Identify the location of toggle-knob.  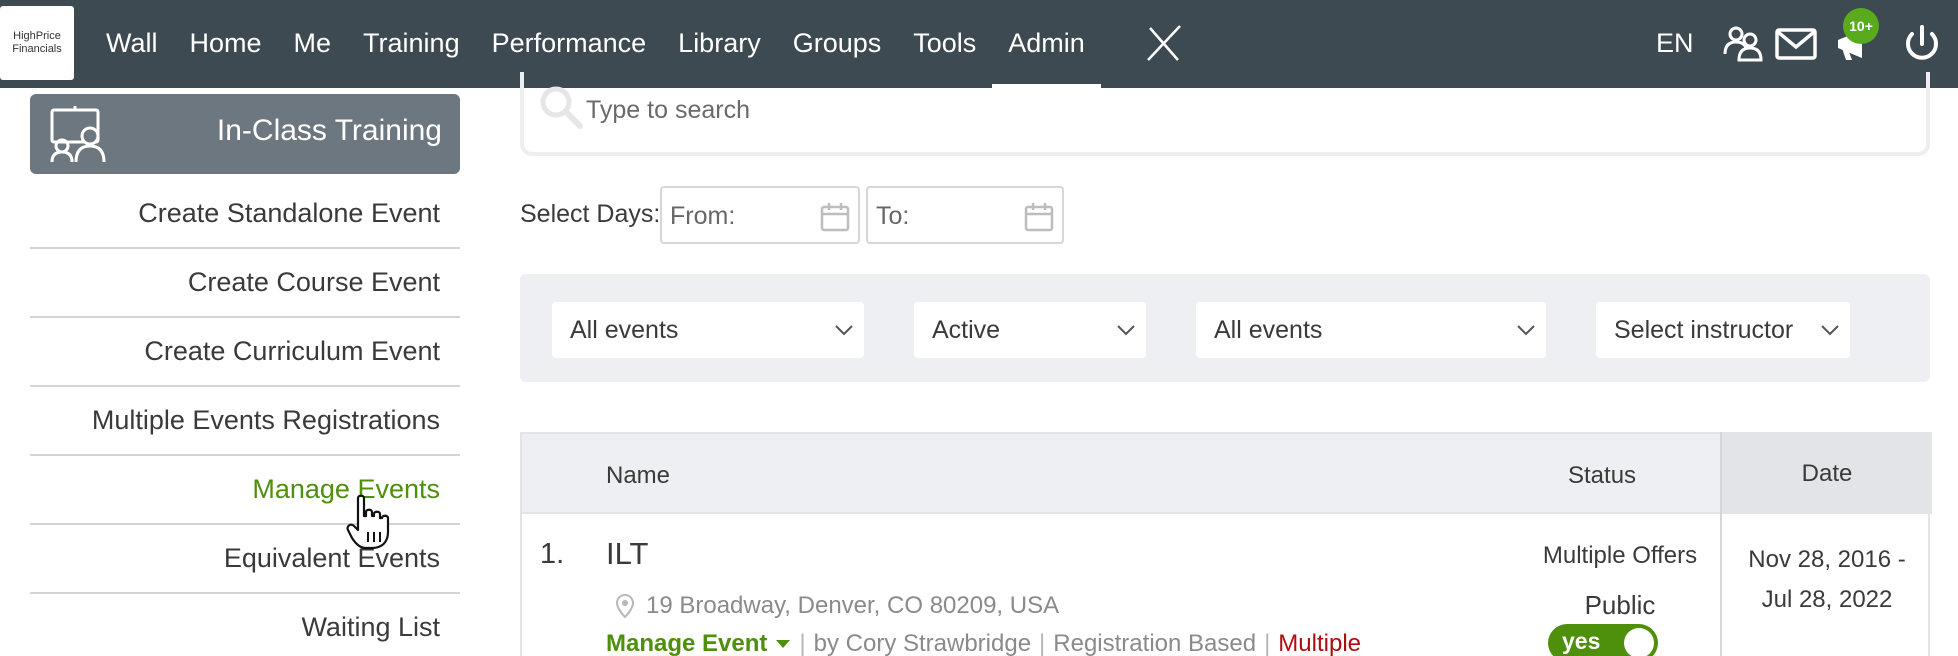
(1639, 642).